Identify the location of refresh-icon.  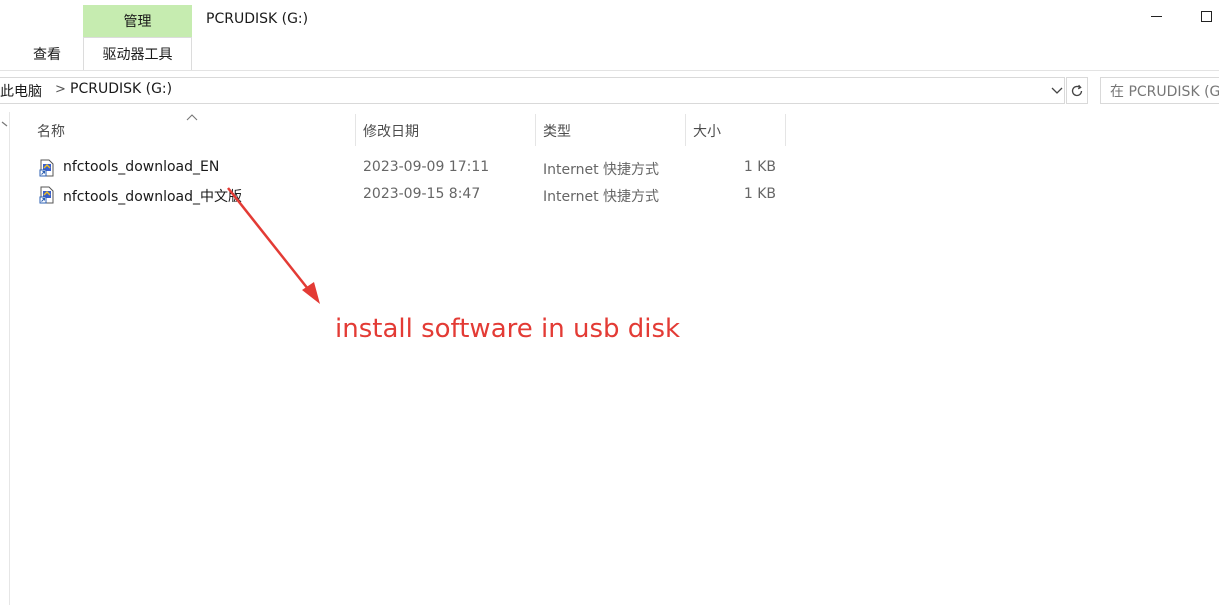
(1077, 90).